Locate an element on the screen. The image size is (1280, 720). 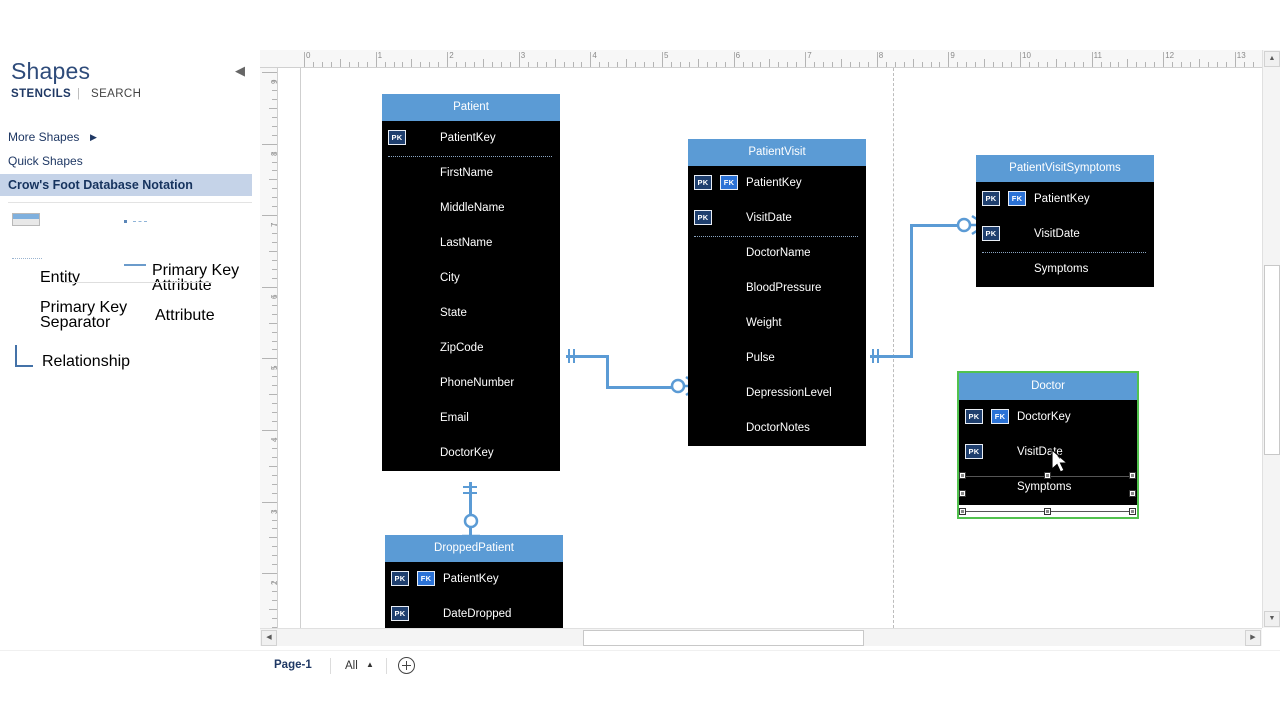
primary-key-attribute-icon is located at coordinates (125, 221).